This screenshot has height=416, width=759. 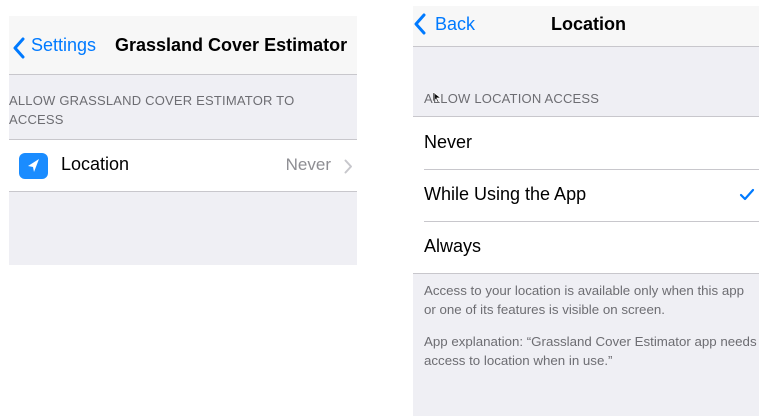 I want to click on page-title: Grassland Cover Estimator, so click(x=231, y=45).